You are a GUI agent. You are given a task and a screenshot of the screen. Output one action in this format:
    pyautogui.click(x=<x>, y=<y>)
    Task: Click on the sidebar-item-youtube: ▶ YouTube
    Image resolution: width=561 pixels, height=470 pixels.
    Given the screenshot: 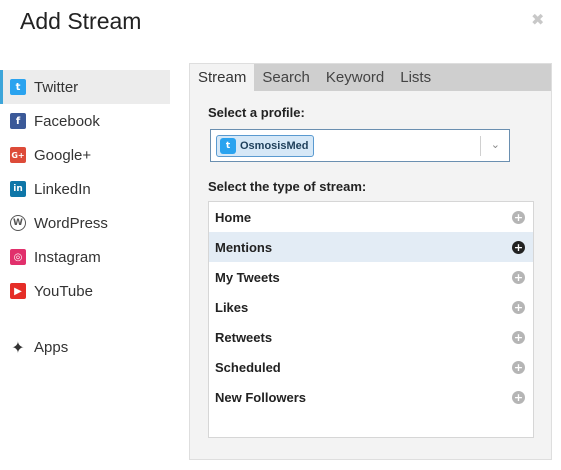 What is the action you would take?
    pyautogui.click(x=85, y=291)
    